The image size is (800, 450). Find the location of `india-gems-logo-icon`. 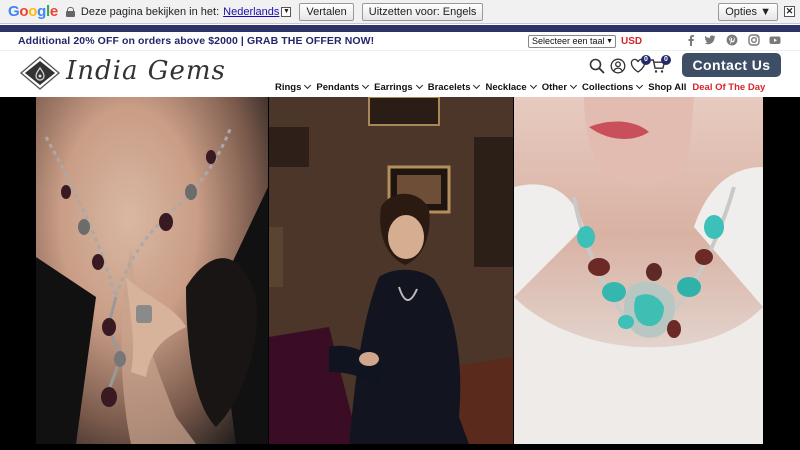

india-gems-logo-icon is located at coordinates (40, 73).